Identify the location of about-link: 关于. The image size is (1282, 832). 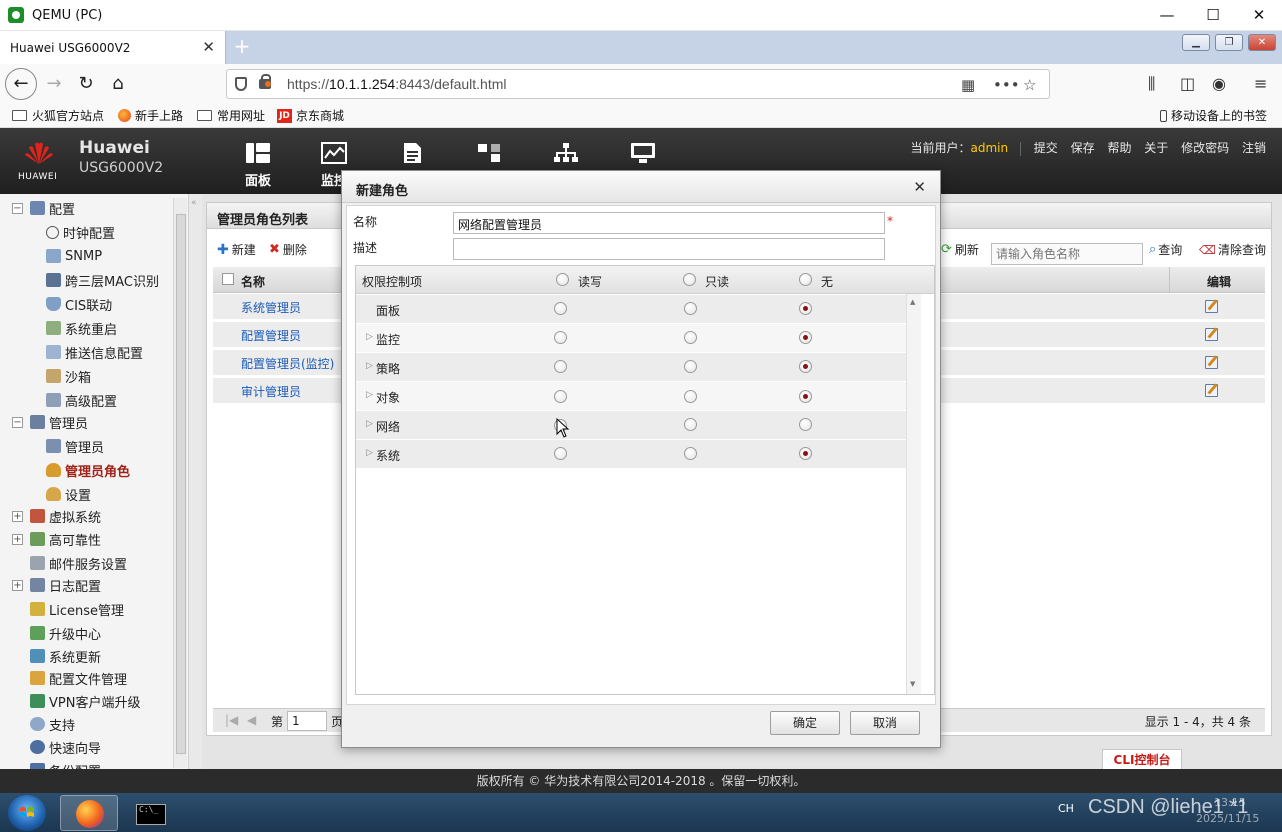
(1156, 148).